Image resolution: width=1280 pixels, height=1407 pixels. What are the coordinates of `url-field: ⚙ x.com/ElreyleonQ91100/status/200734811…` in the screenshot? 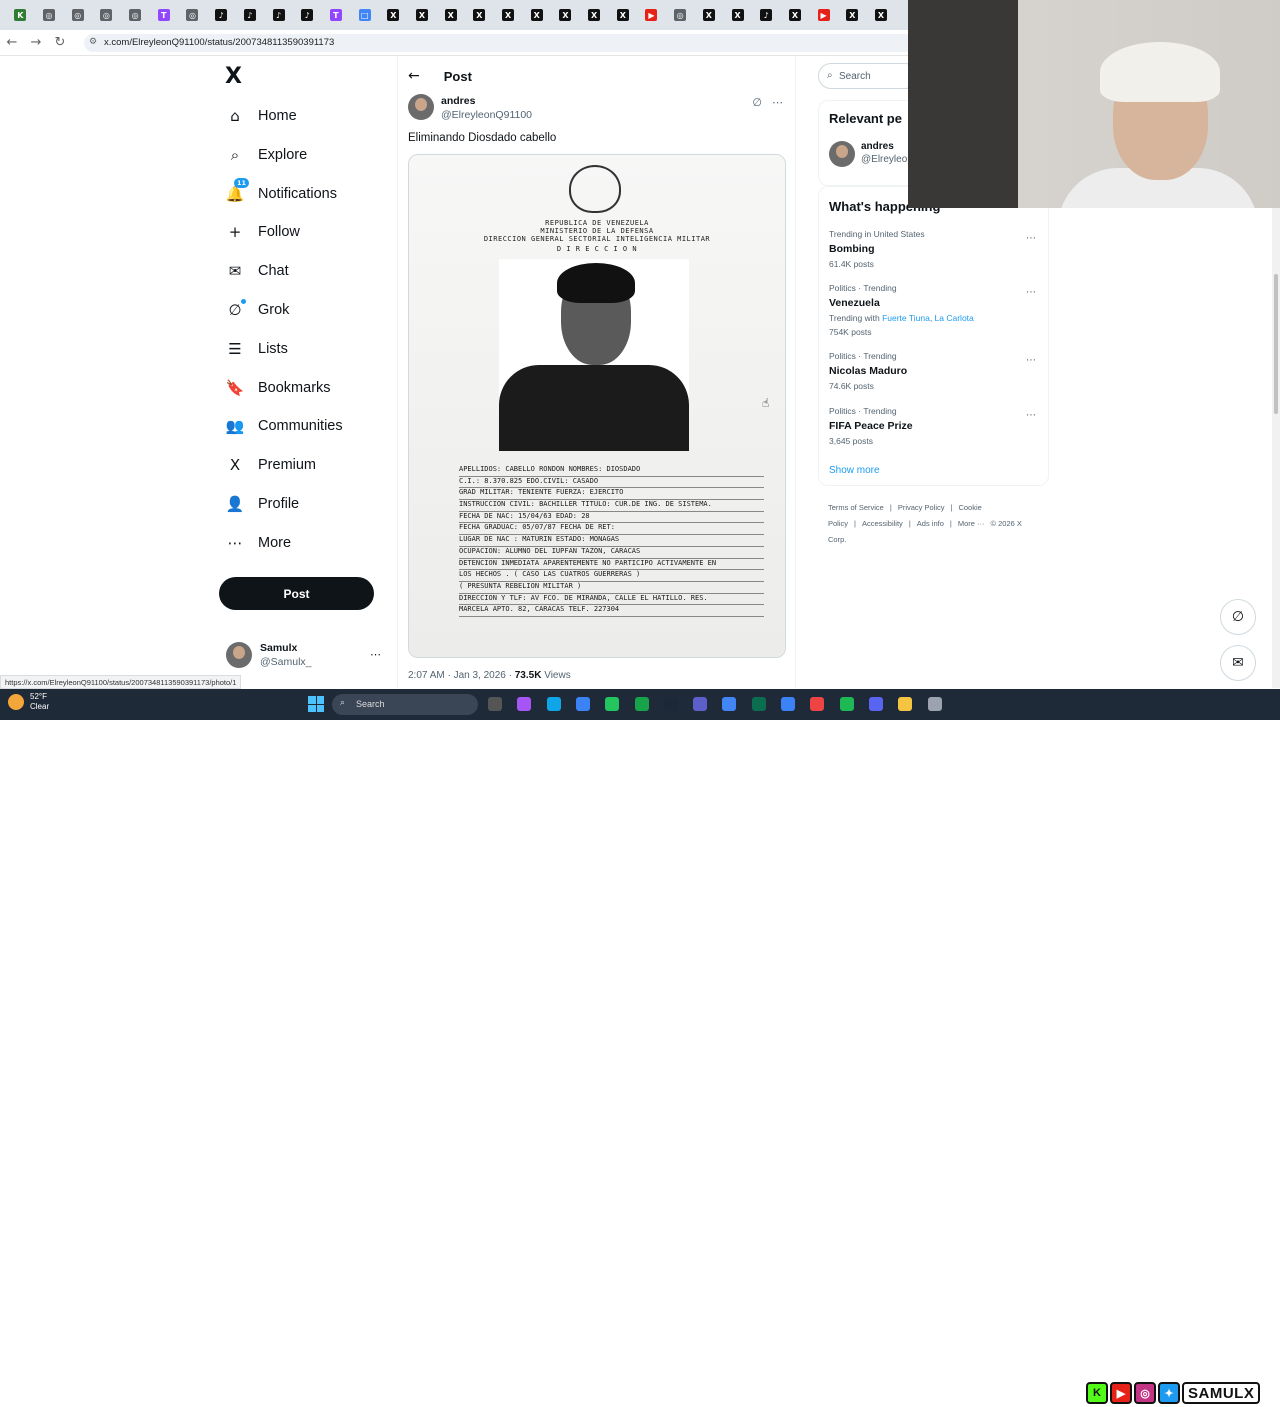 It's located at (499, 43).